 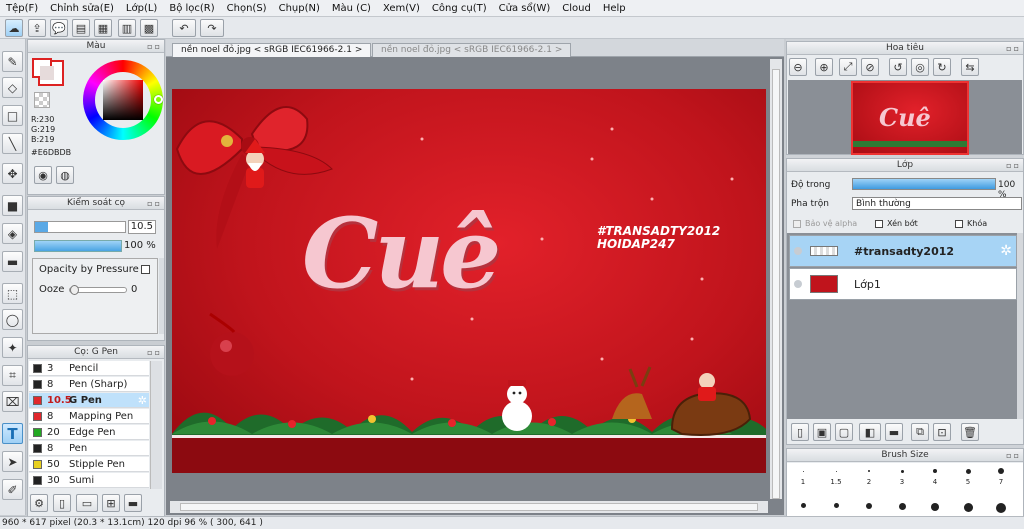 I want to click on menu-item: Cửa sổ(W), so click(x=525, y=8).